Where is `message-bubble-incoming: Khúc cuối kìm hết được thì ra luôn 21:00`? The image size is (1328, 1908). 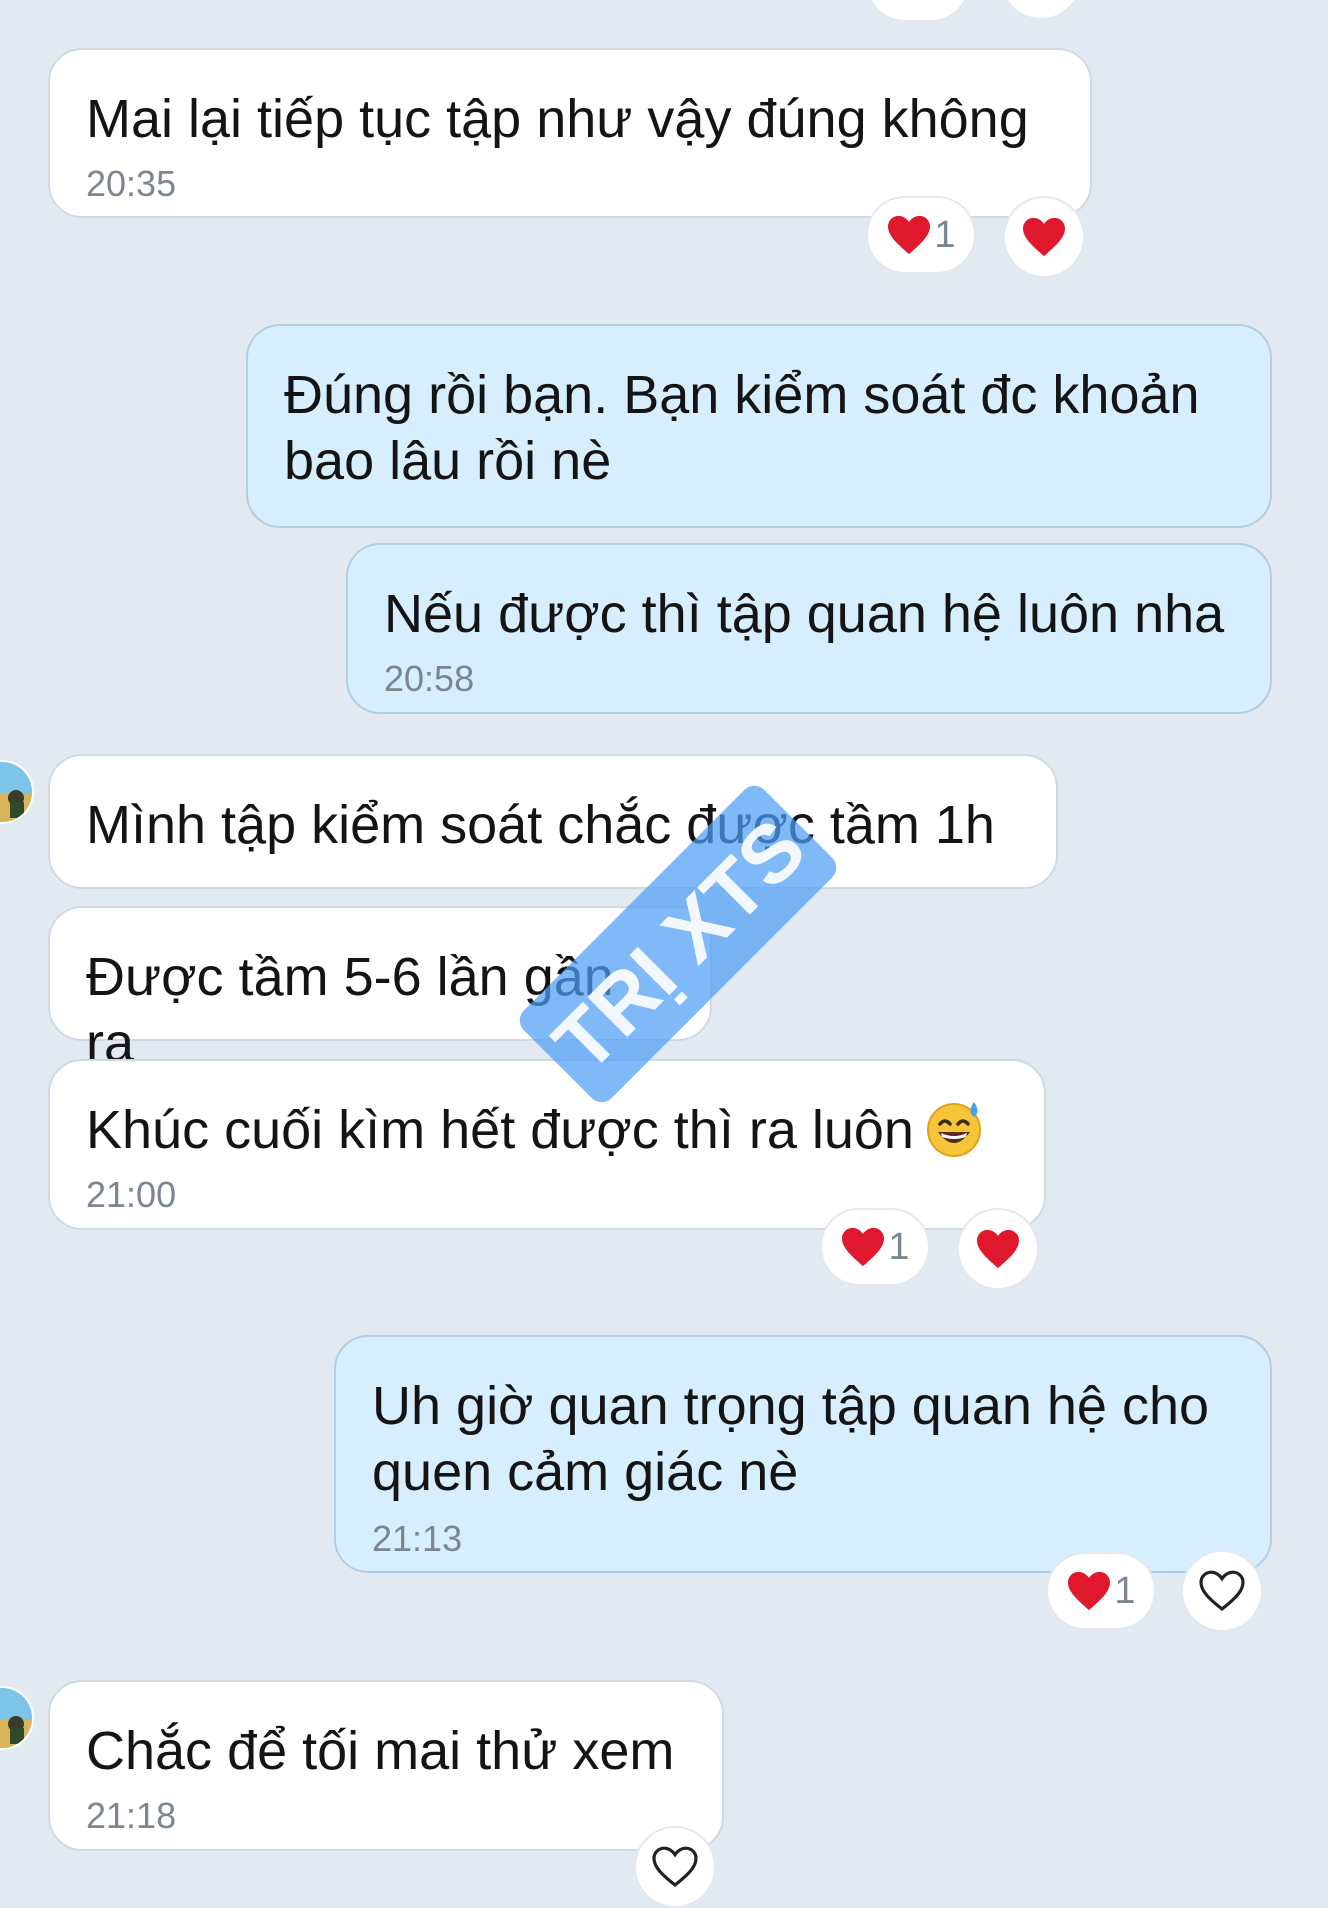 message-bubble-incoming: Khúc cuối kìm hết được thì ra luôn 21:00 is located at coordinates (547, 1144).